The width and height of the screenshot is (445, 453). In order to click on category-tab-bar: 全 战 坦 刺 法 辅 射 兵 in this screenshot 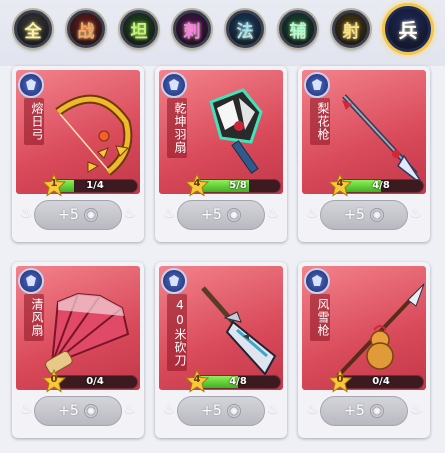, I will do `click(222, 33)`.